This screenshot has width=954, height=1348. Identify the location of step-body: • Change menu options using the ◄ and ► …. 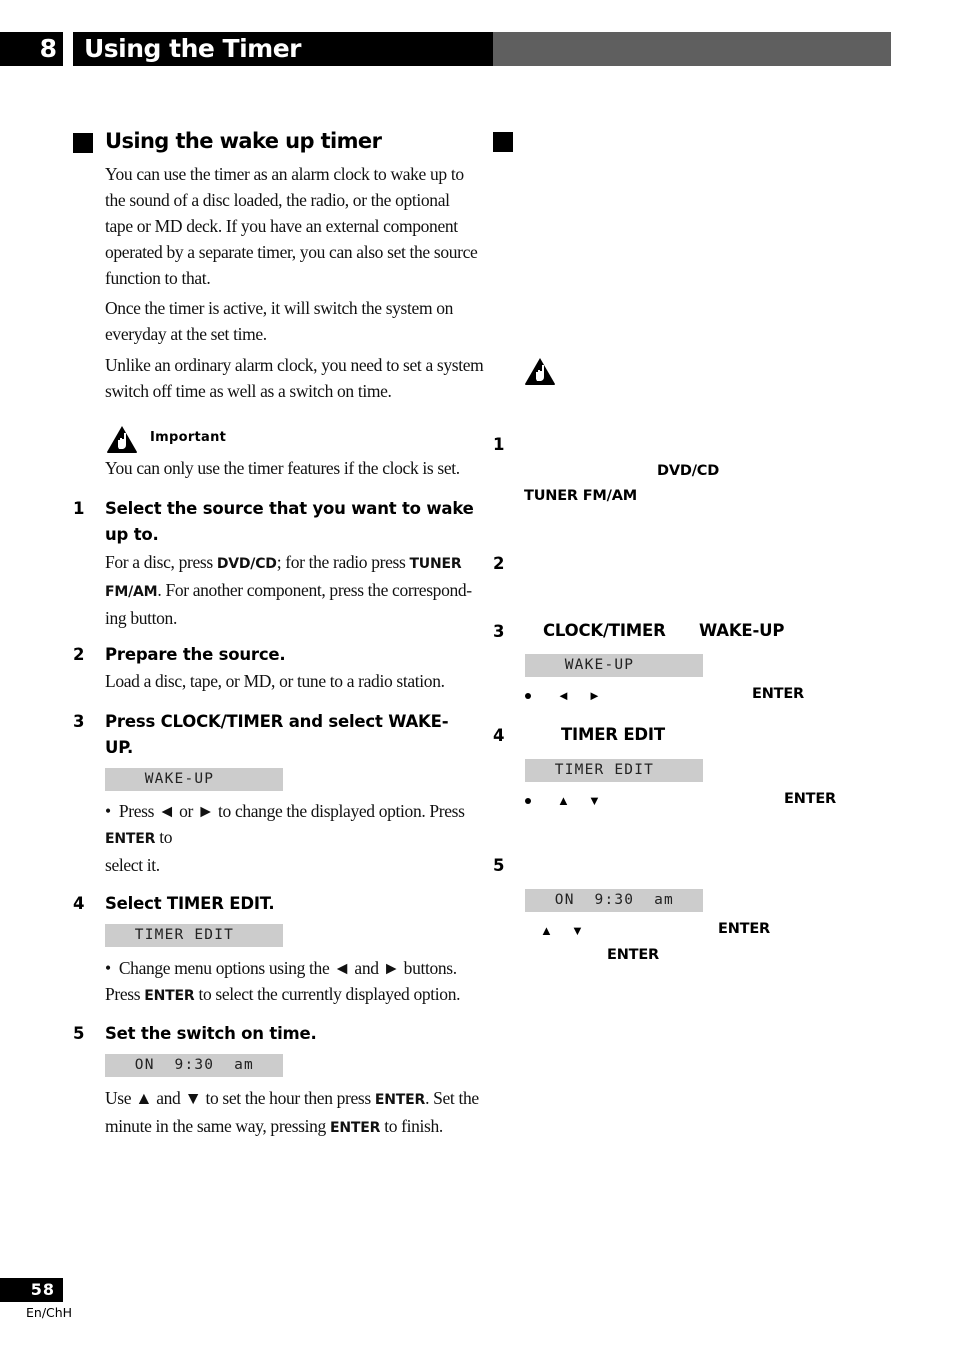
(283, 981).